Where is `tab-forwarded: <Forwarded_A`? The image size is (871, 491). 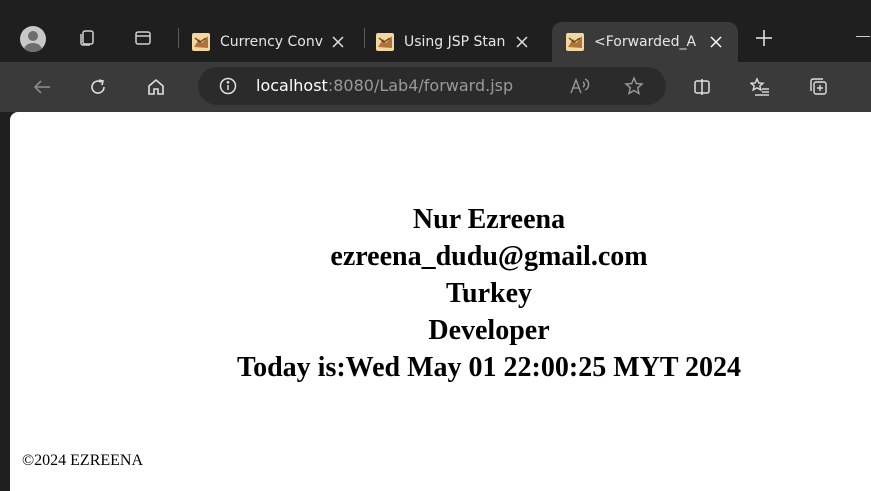
tab-forwarded: <Forwarded_A is located at coordinates (645, 42).